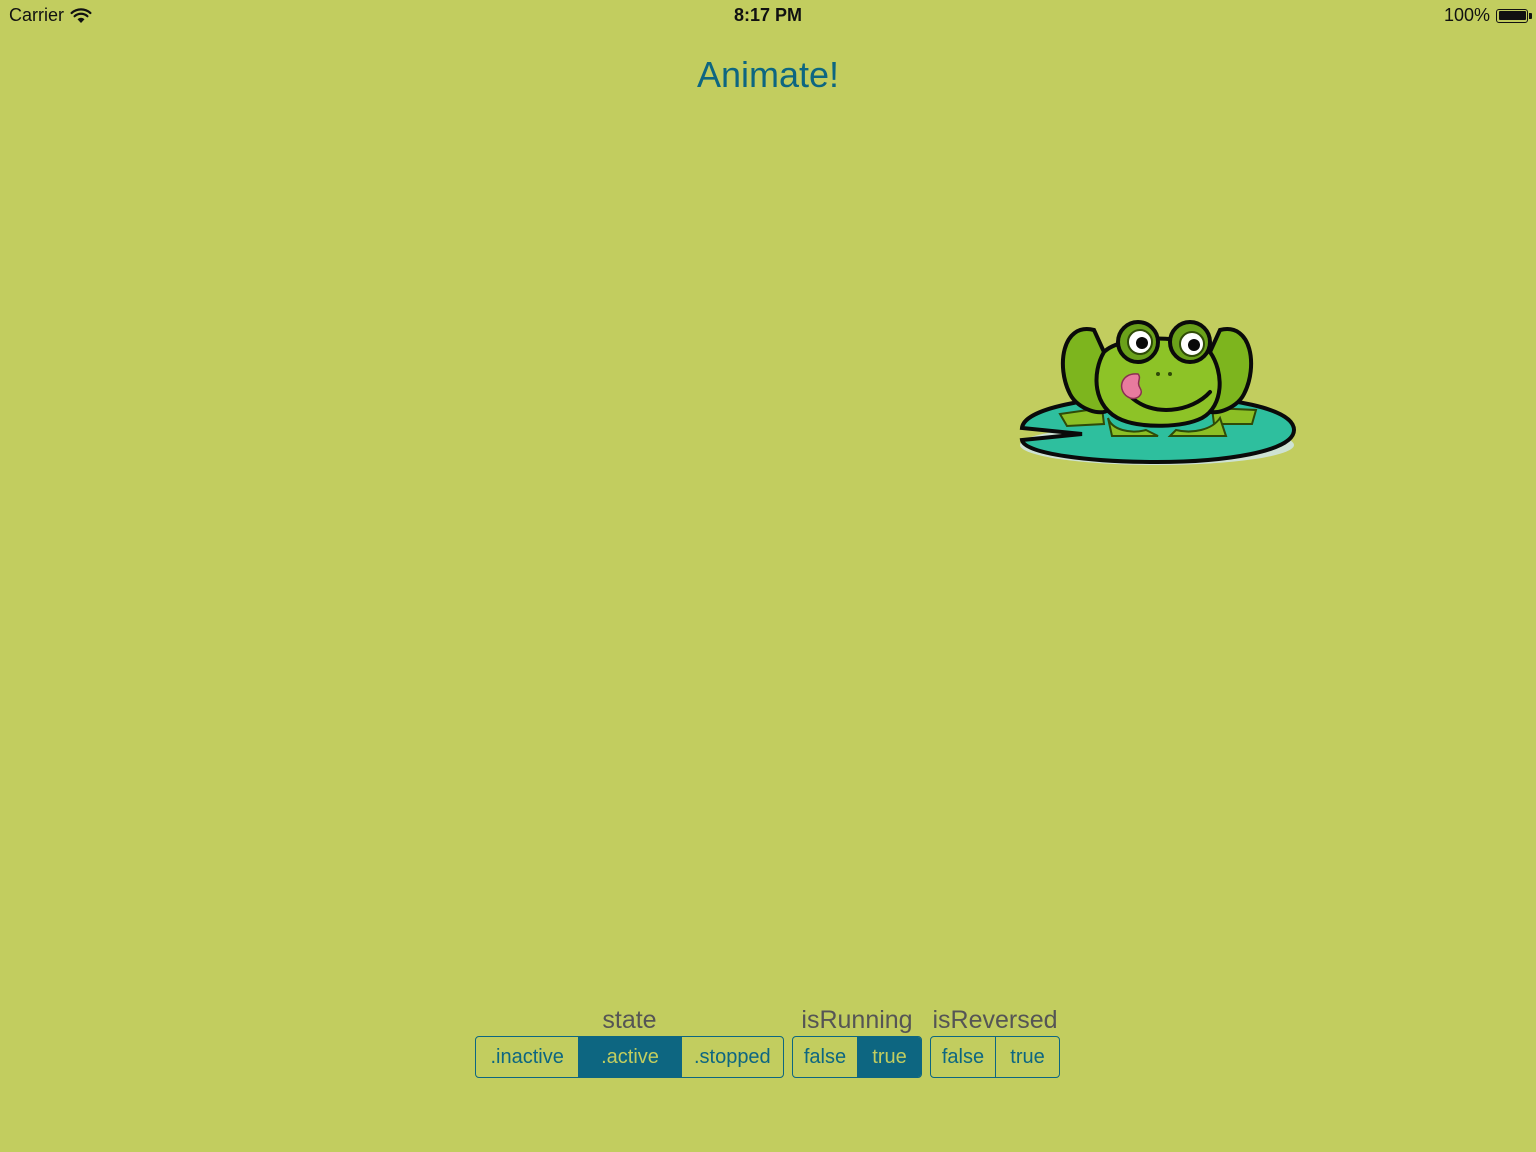 The height and width of the screenshot is (1152, 1536). What do you see at coordinates (527, 1057) in the screenshot?
I see `state-inactive-segment: .inactive` at bounding box center [527, 1057].